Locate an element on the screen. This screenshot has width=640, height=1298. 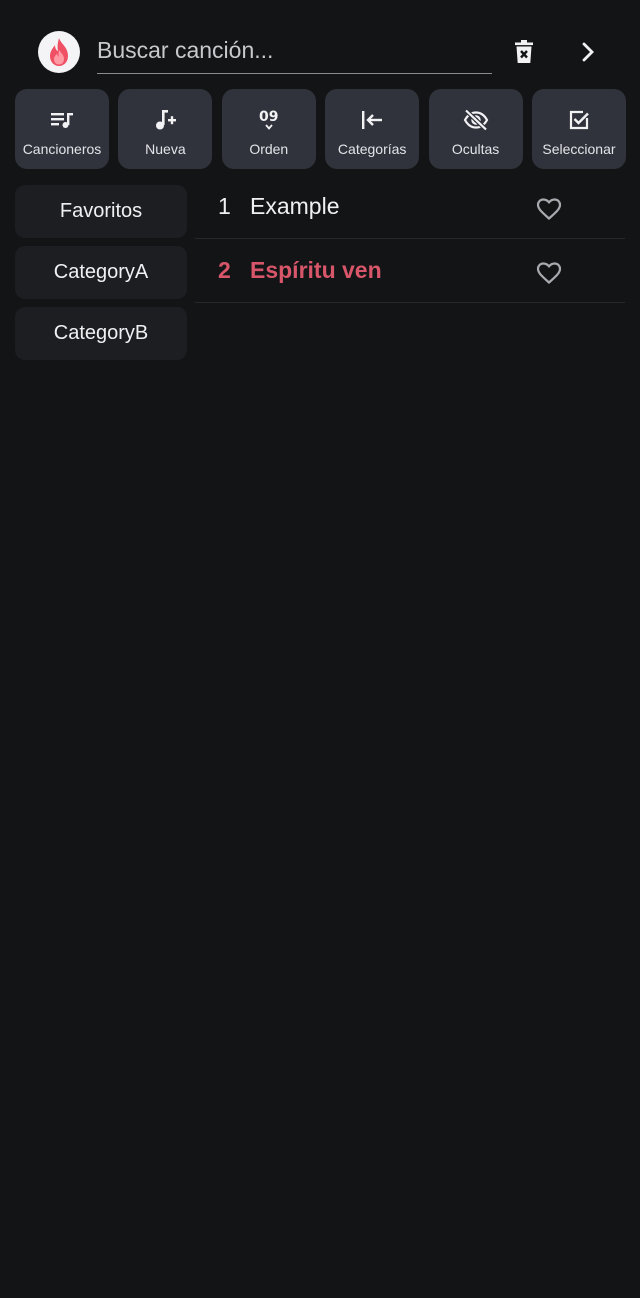
music-note-plus-icon is located at coordinates (166, 120).